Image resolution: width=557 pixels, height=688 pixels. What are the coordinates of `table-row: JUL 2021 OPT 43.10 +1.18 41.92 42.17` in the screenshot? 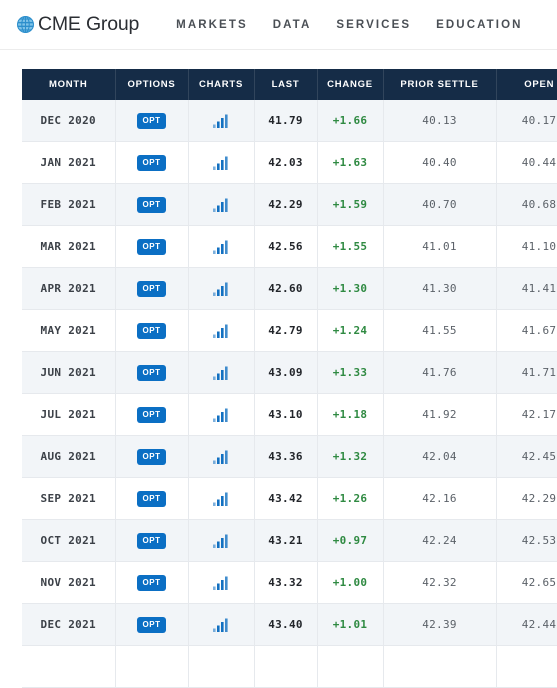 It's located at (289, 414).